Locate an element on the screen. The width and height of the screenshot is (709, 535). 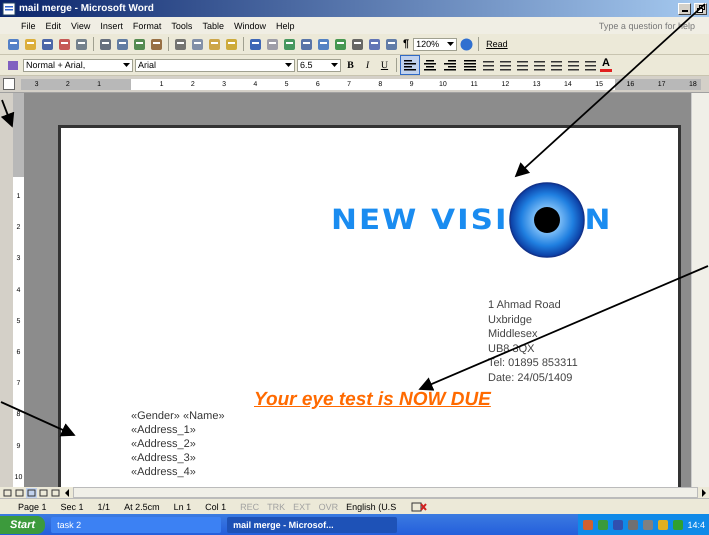
menu-item: File is located at coordinates (28, 25).